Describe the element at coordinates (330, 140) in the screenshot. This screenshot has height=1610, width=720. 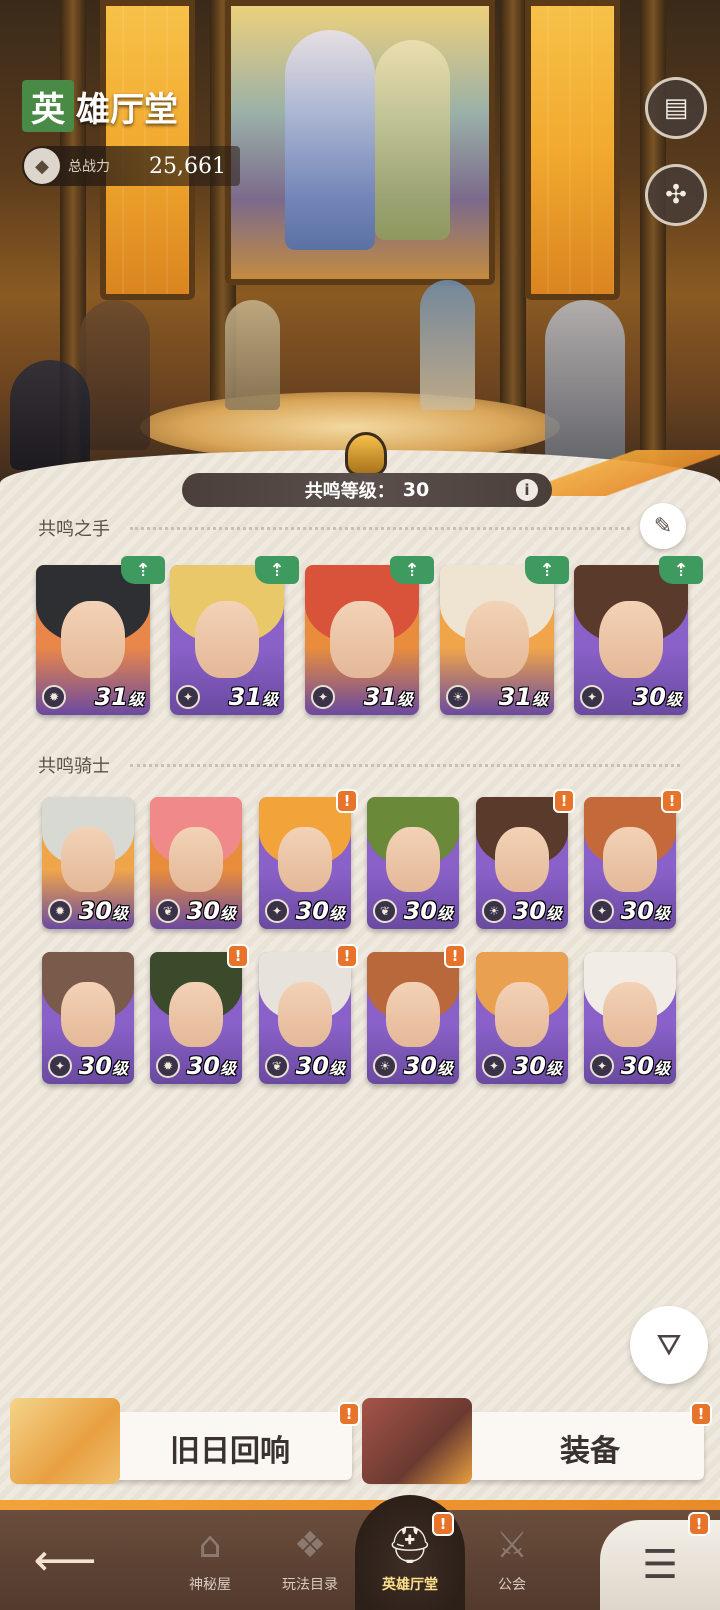
I see `mural-figure` at that location.